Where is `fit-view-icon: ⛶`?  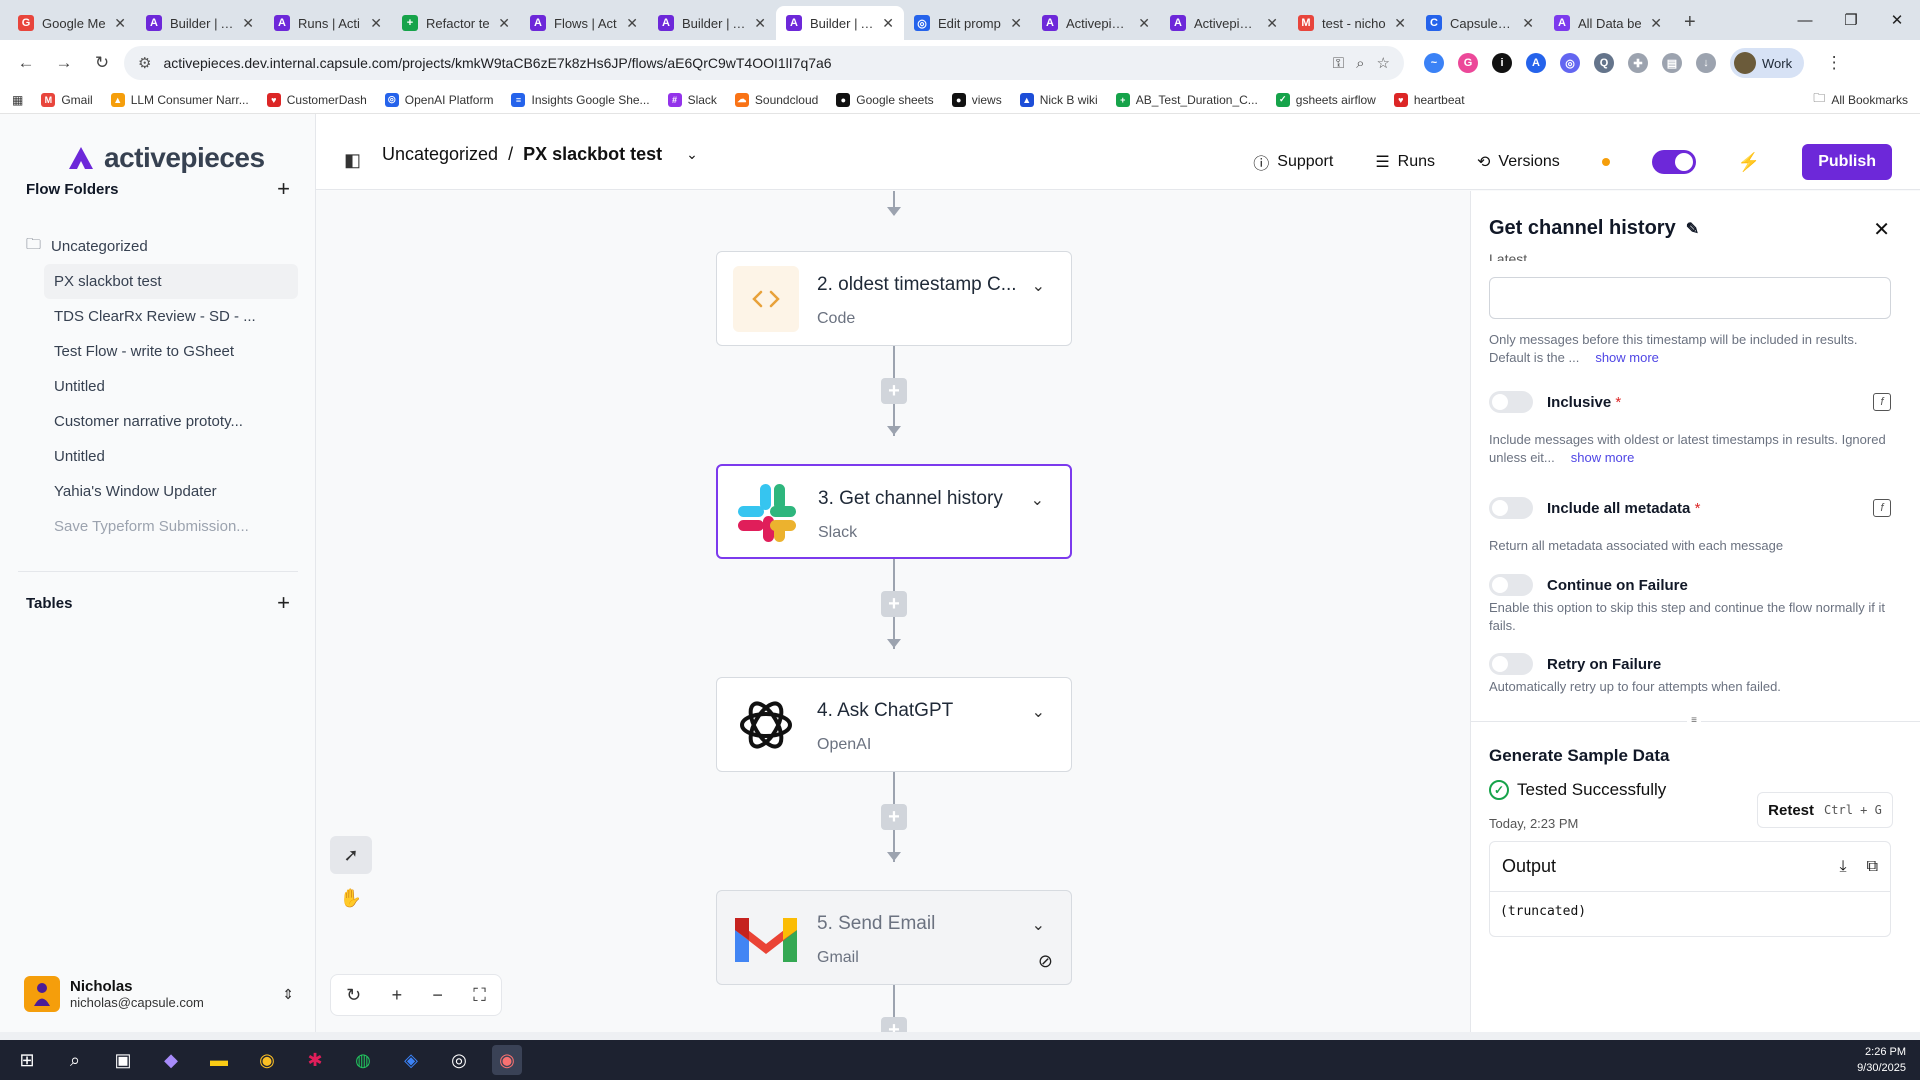
fit-view-icon: ⛶ is located at coordinates (479, 995).